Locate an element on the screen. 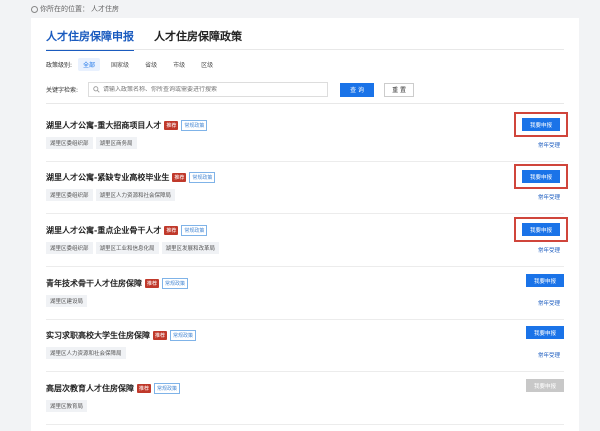 The width and height of the screenshot is (600, 431). filter-option-national: 国家级 is located at coordinates (120, 64).